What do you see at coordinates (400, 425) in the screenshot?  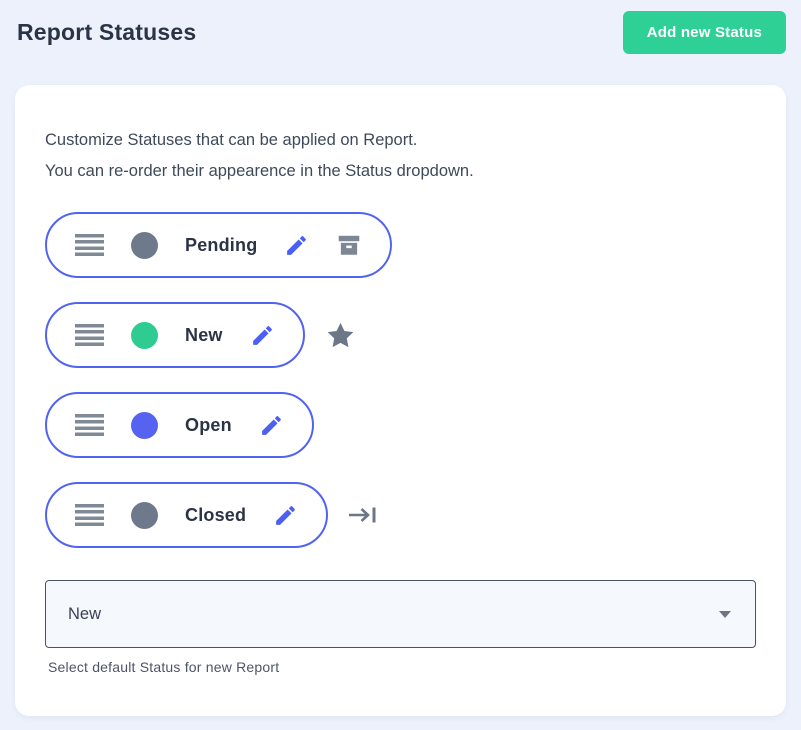 I see `status-row-open: Open` at bounding box center [400, 425].